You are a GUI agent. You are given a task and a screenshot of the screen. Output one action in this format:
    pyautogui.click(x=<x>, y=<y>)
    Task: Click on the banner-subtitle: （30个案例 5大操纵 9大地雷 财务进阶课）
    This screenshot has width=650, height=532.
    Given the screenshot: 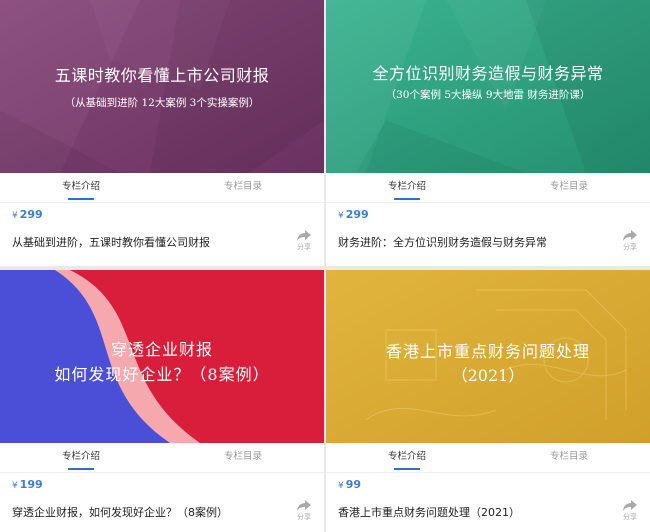 What is the action you would take?
    pyautogui.click(x=488, y=95)
    